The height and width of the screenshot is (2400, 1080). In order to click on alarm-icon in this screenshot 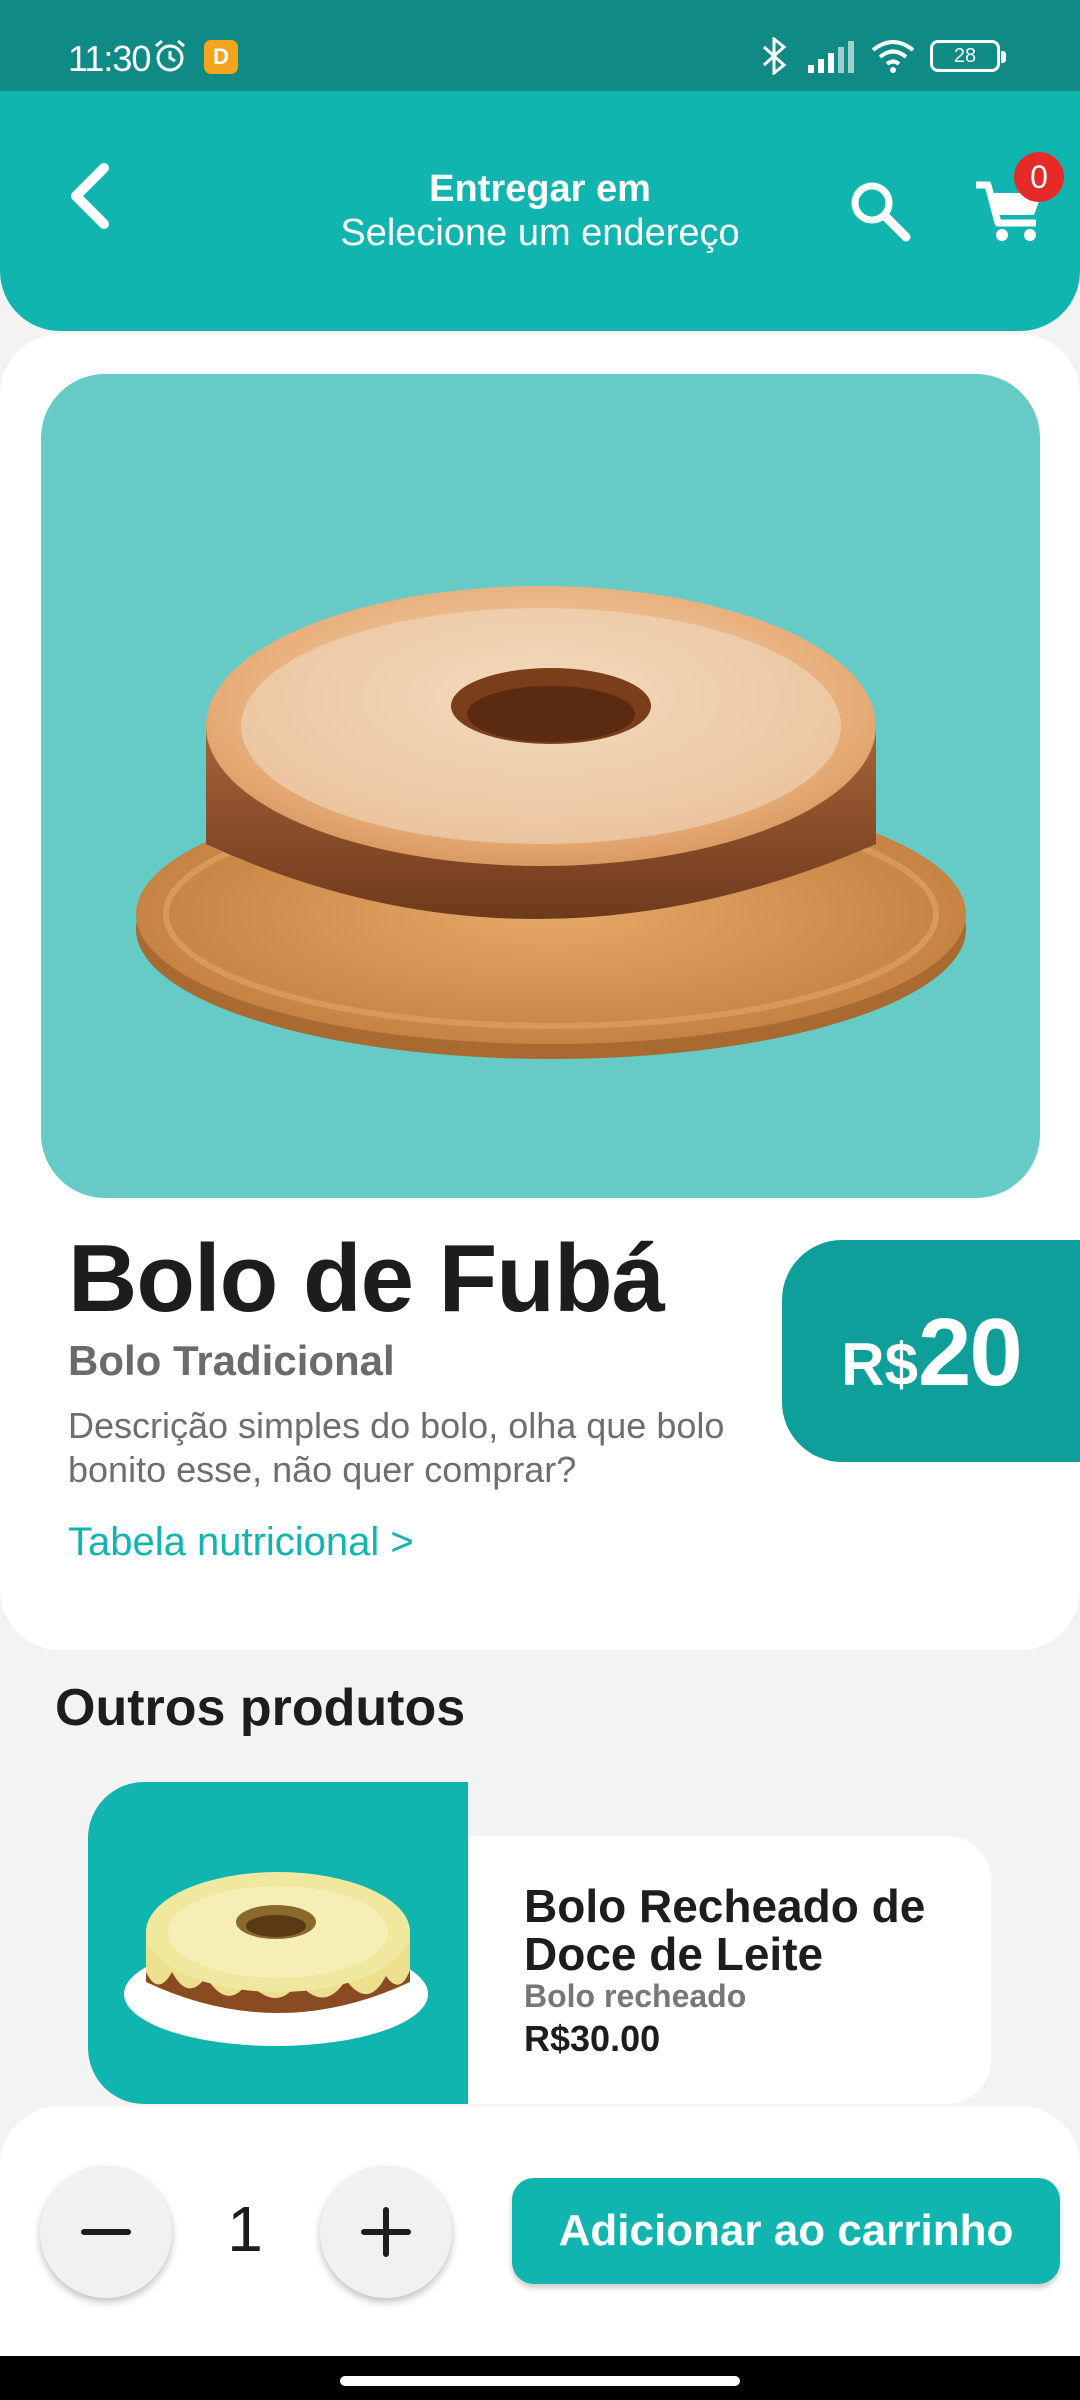, I will do `click(170, 55)`.